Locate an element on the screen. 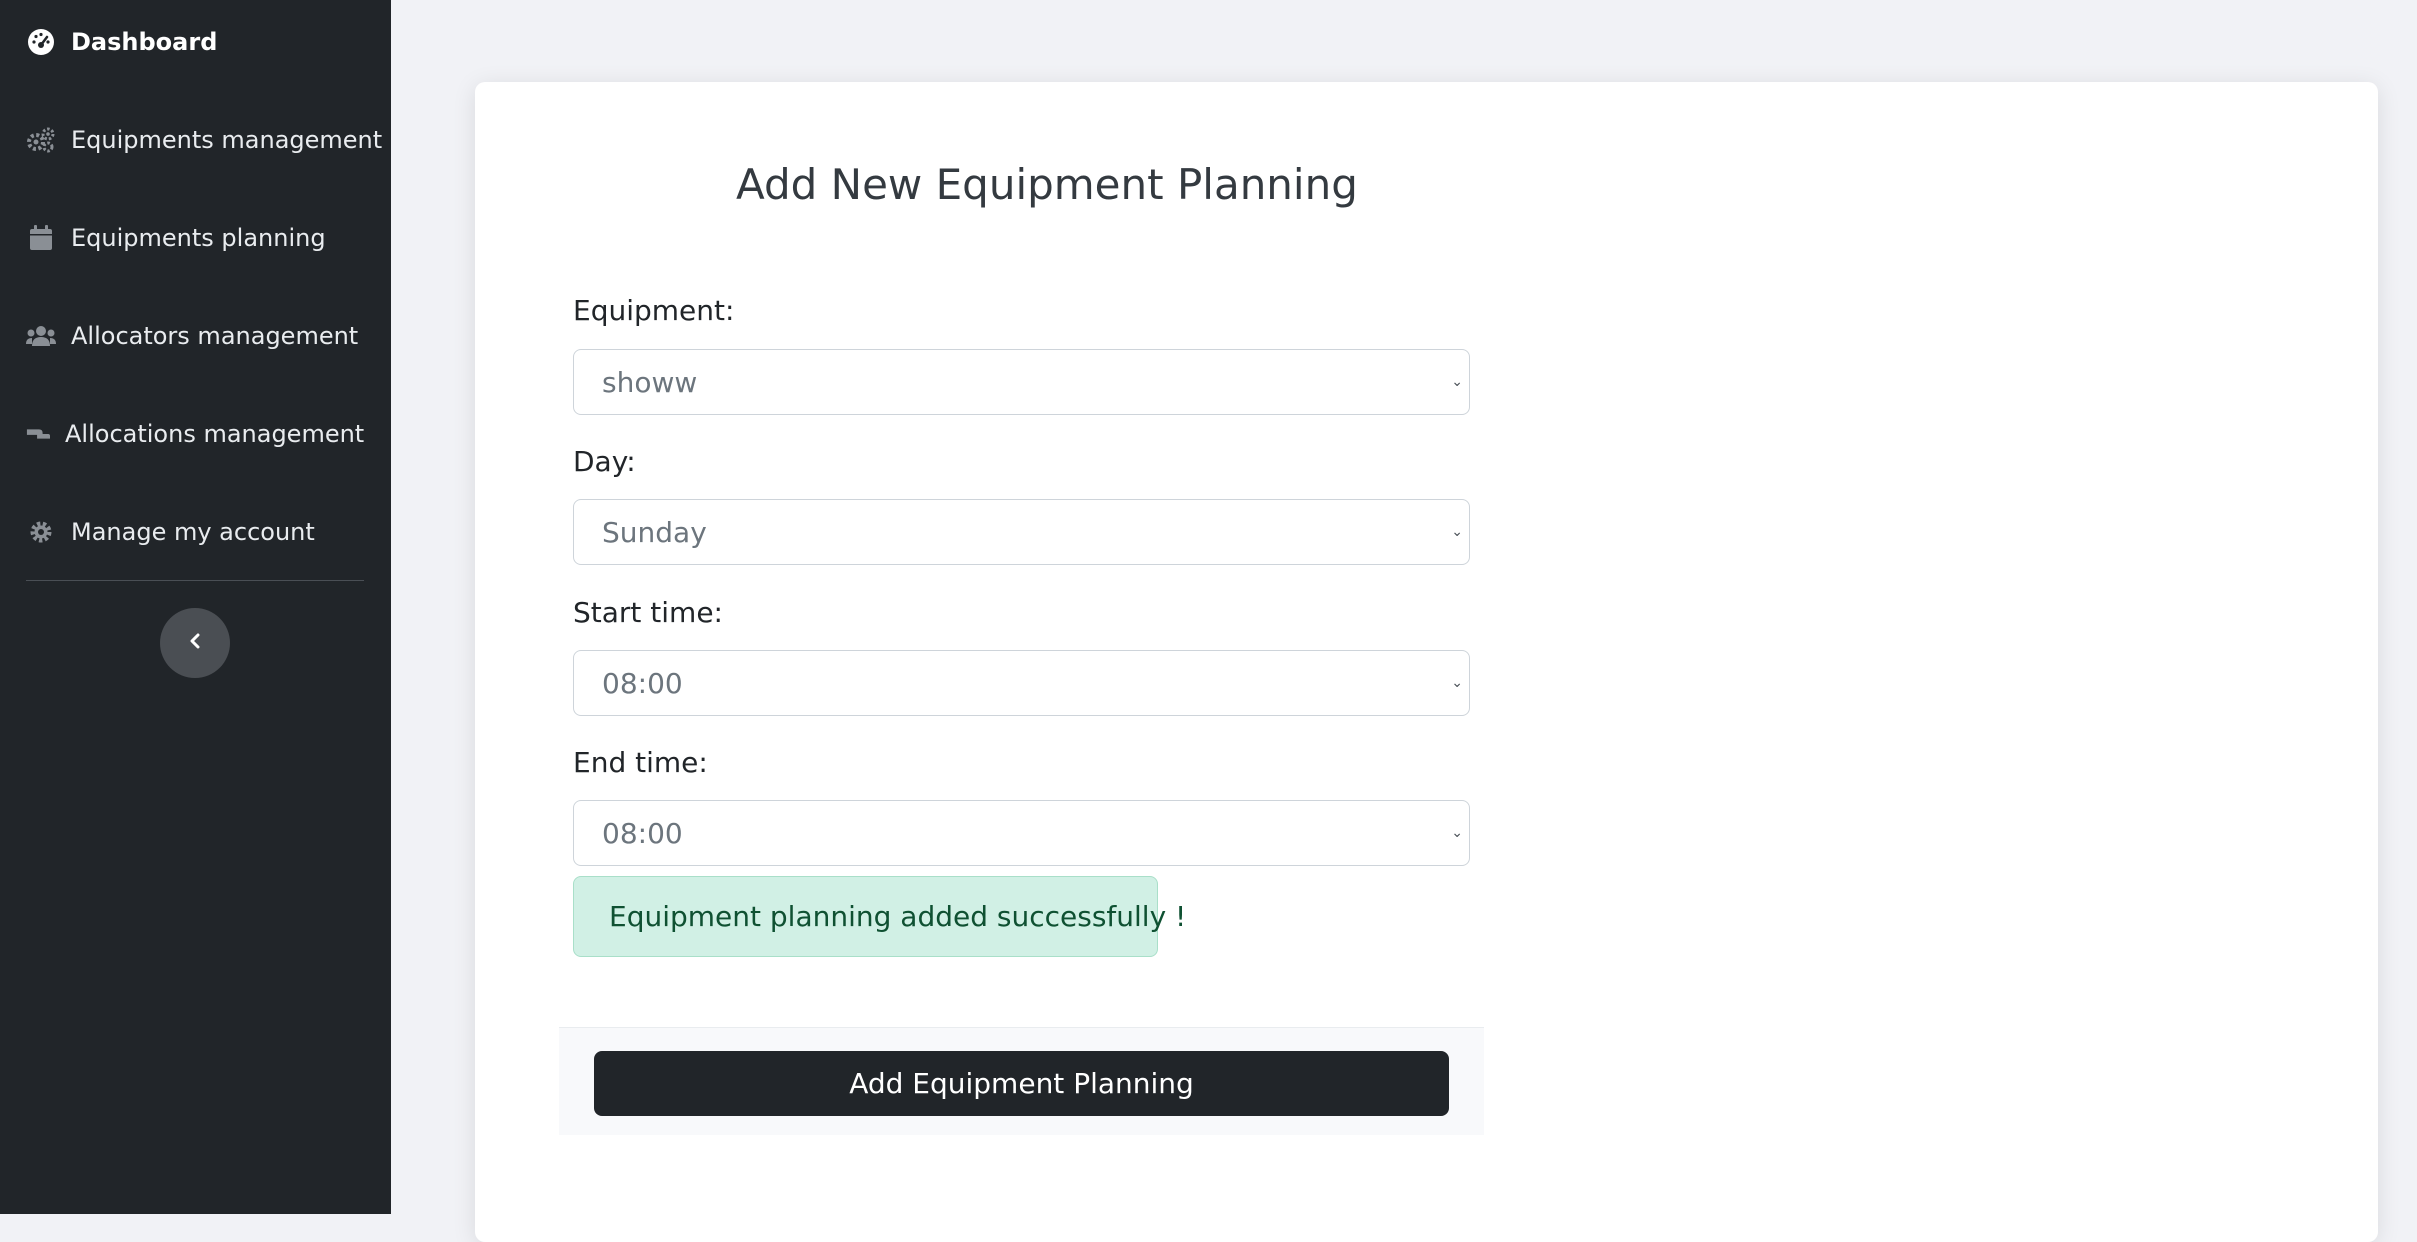 The width and height of the screenshot is (2417, 1242). users-icon is located at coordinates (41, 336).